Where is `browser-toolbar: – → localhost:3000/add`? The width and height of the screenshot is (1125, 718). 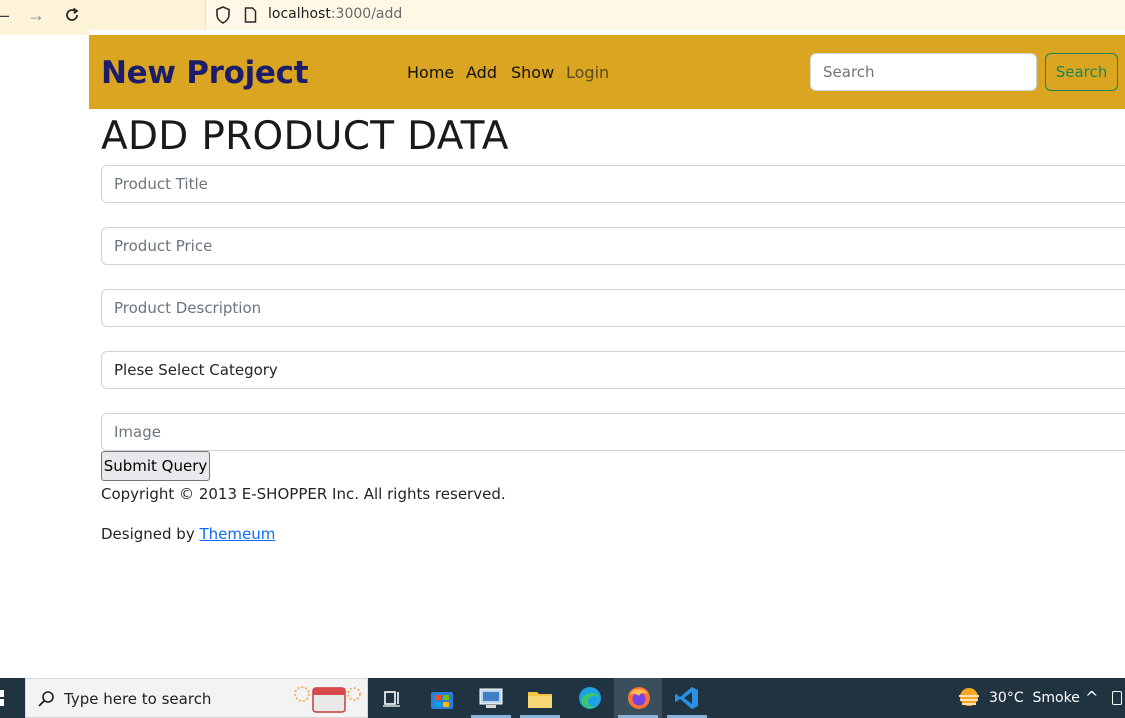 browser-toolbar: – → localhost:3000/add is located at coordinates (562, 15).